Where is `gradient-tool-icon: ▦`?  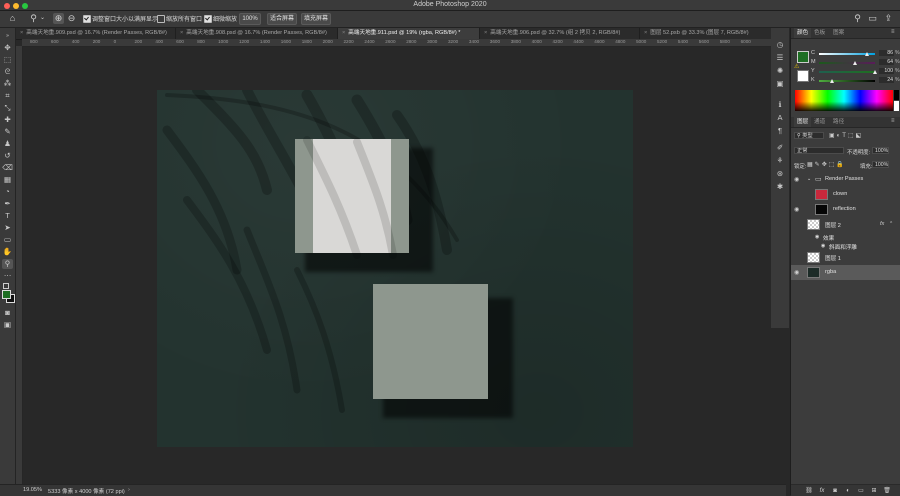
gradient-tool-icon: ▦ is located at coordinates (7, 180).